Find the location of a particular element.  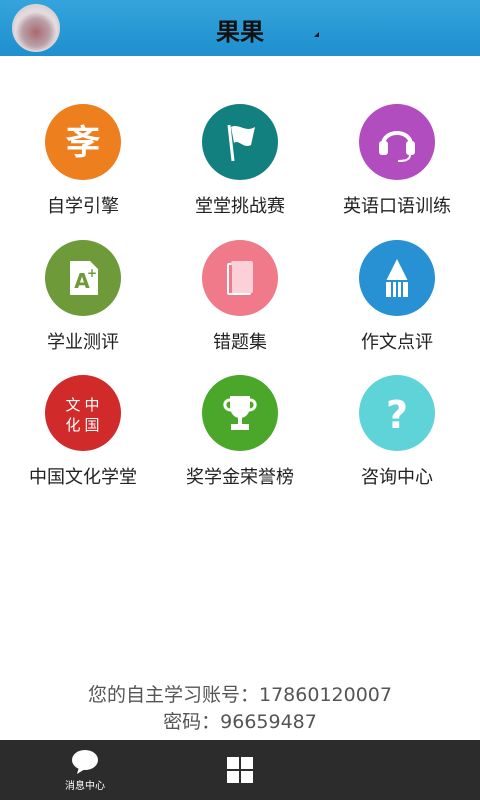

app-header: 果果 is located at coordinates (240, 28).